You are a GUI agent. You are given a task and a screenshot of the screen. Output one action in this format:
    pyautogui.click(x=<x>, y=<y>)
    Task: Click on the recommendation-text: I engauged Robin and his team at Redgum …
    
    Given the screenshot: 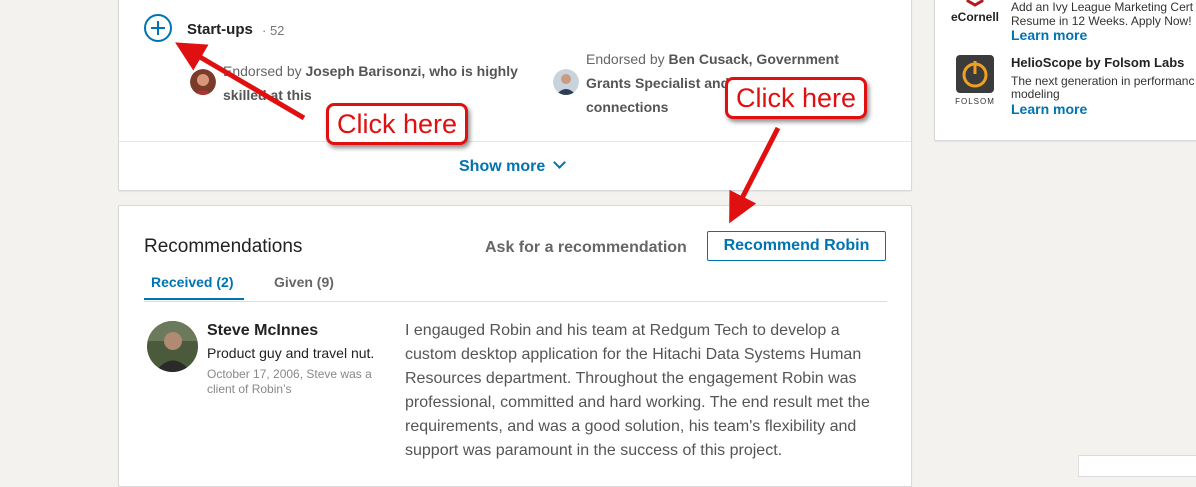 What is the action you would take?
    pyautogui.click(x=637, y=390)
    